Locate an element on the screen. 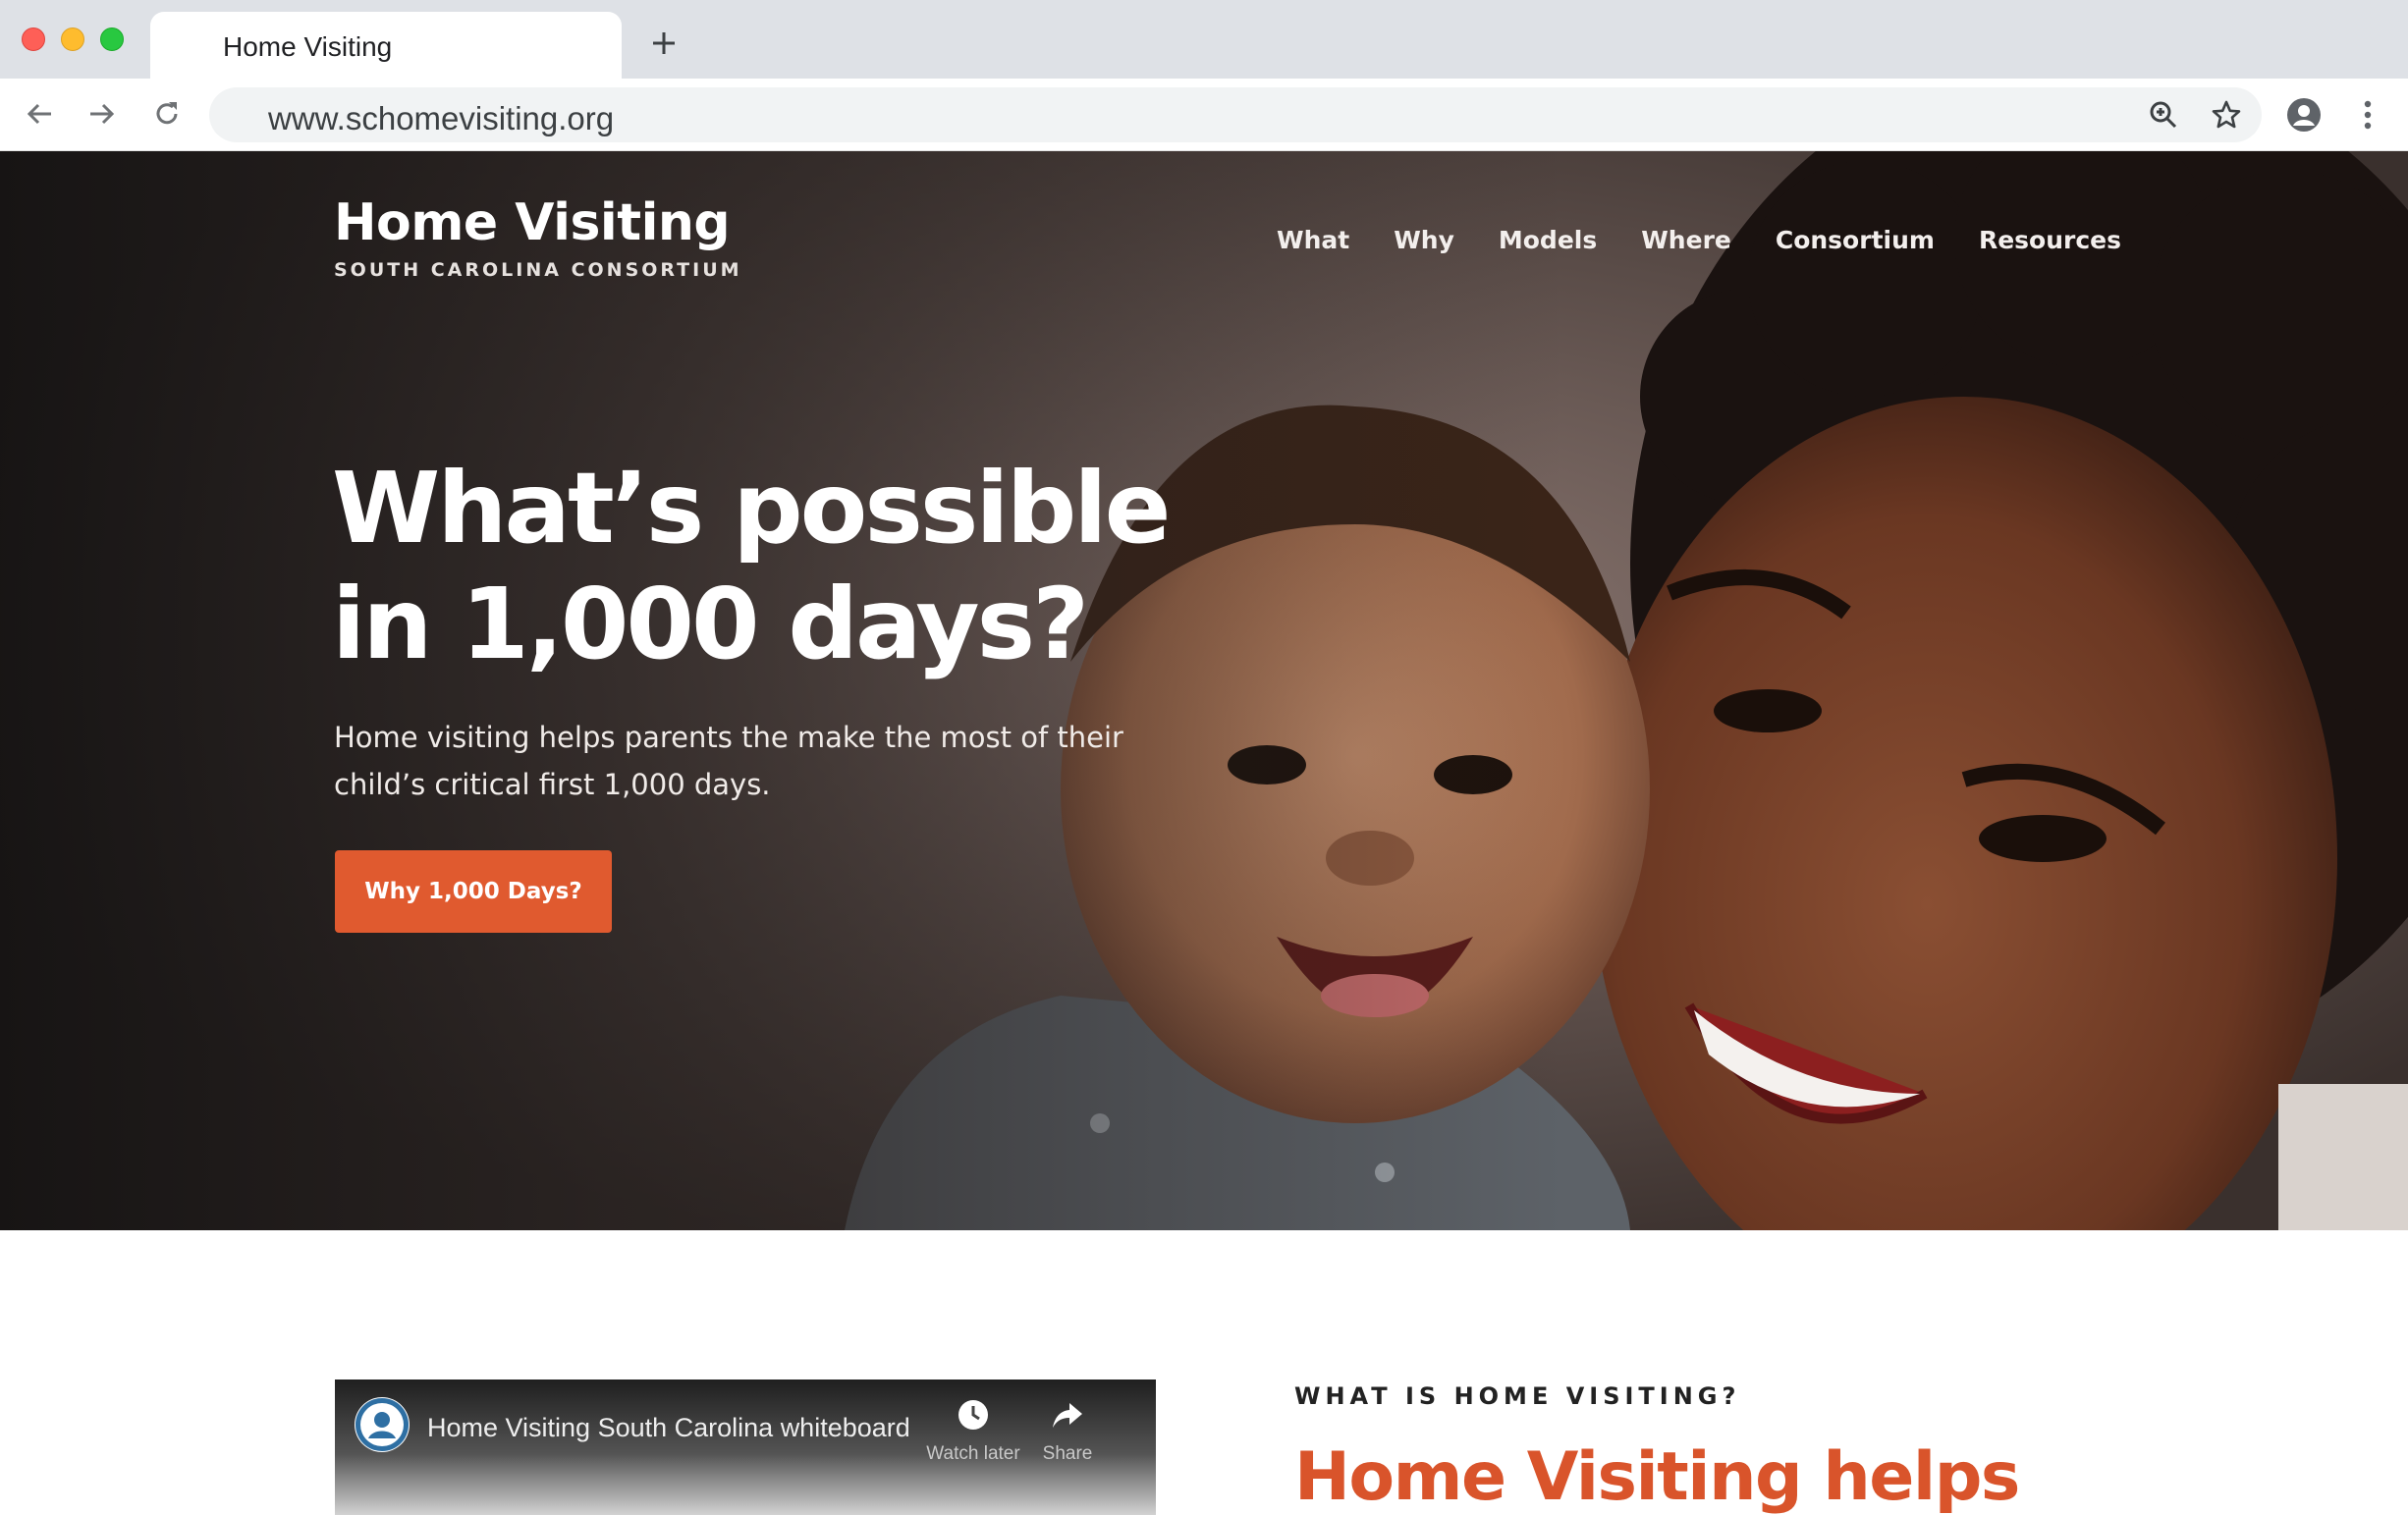 The image size is (2408, 1515). address-bar: www.schomevisiting.org is located at coordinates (1236, 115).